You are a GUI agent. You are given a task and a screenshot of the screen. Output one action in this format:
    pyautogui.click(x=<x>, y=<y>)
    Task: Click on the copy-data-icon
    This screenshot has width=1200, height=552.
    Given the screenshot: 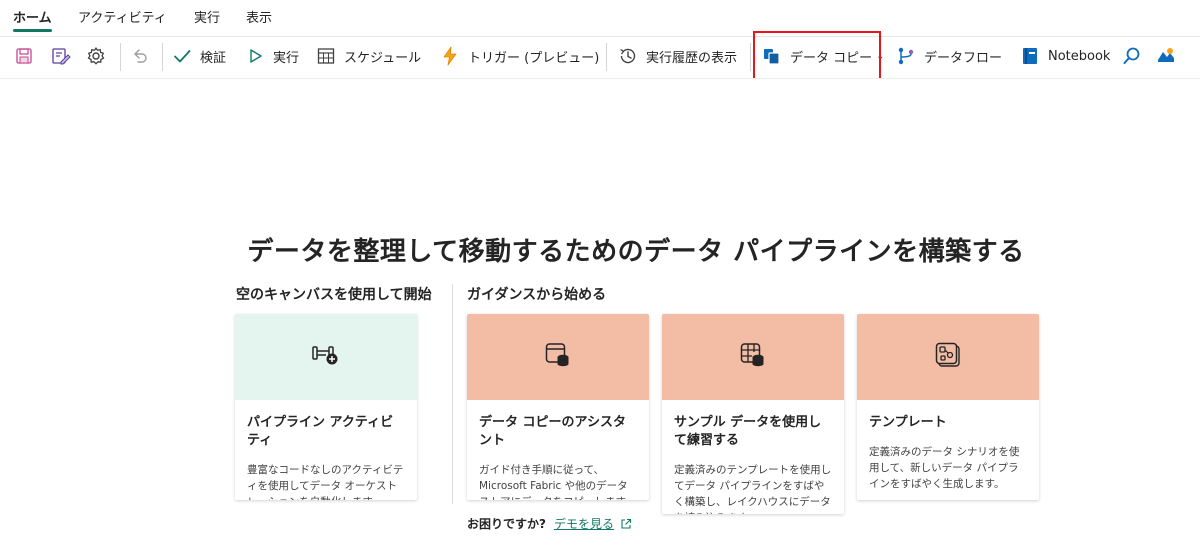 What is the action you would take?
    pyautogui.click(x=772, y=56)
    